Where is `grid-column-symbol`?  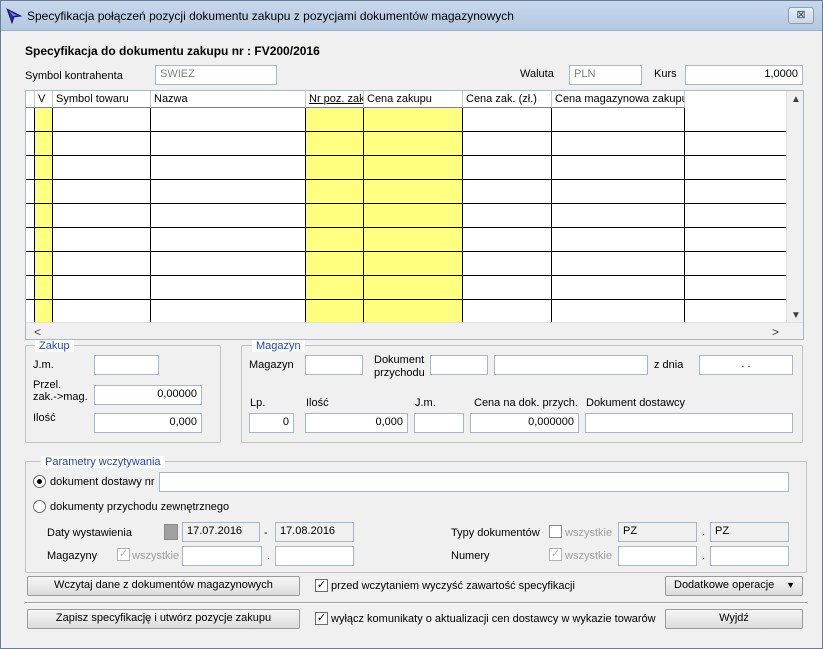 grid-column-symbol is located at coordinates (102, 216).